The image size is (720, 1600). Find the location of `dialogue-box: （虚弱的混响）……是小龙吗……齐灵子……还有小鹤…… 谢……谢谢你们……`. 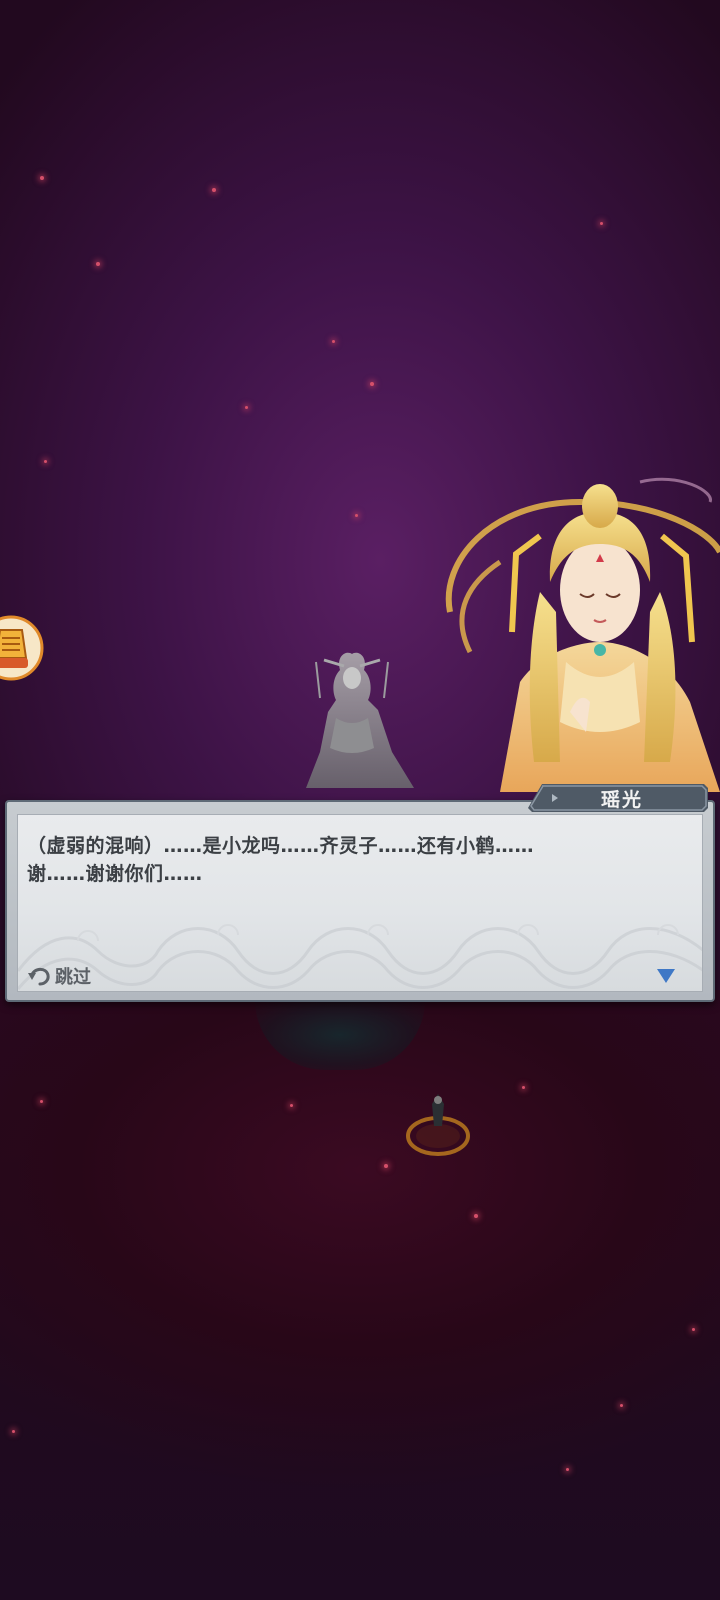

dialogue-box: （虚弱的混响）……是小龙吗……齐灵子……还有小鹤…… 谢……谢谢你们…… is located at coordinates (360, 901).